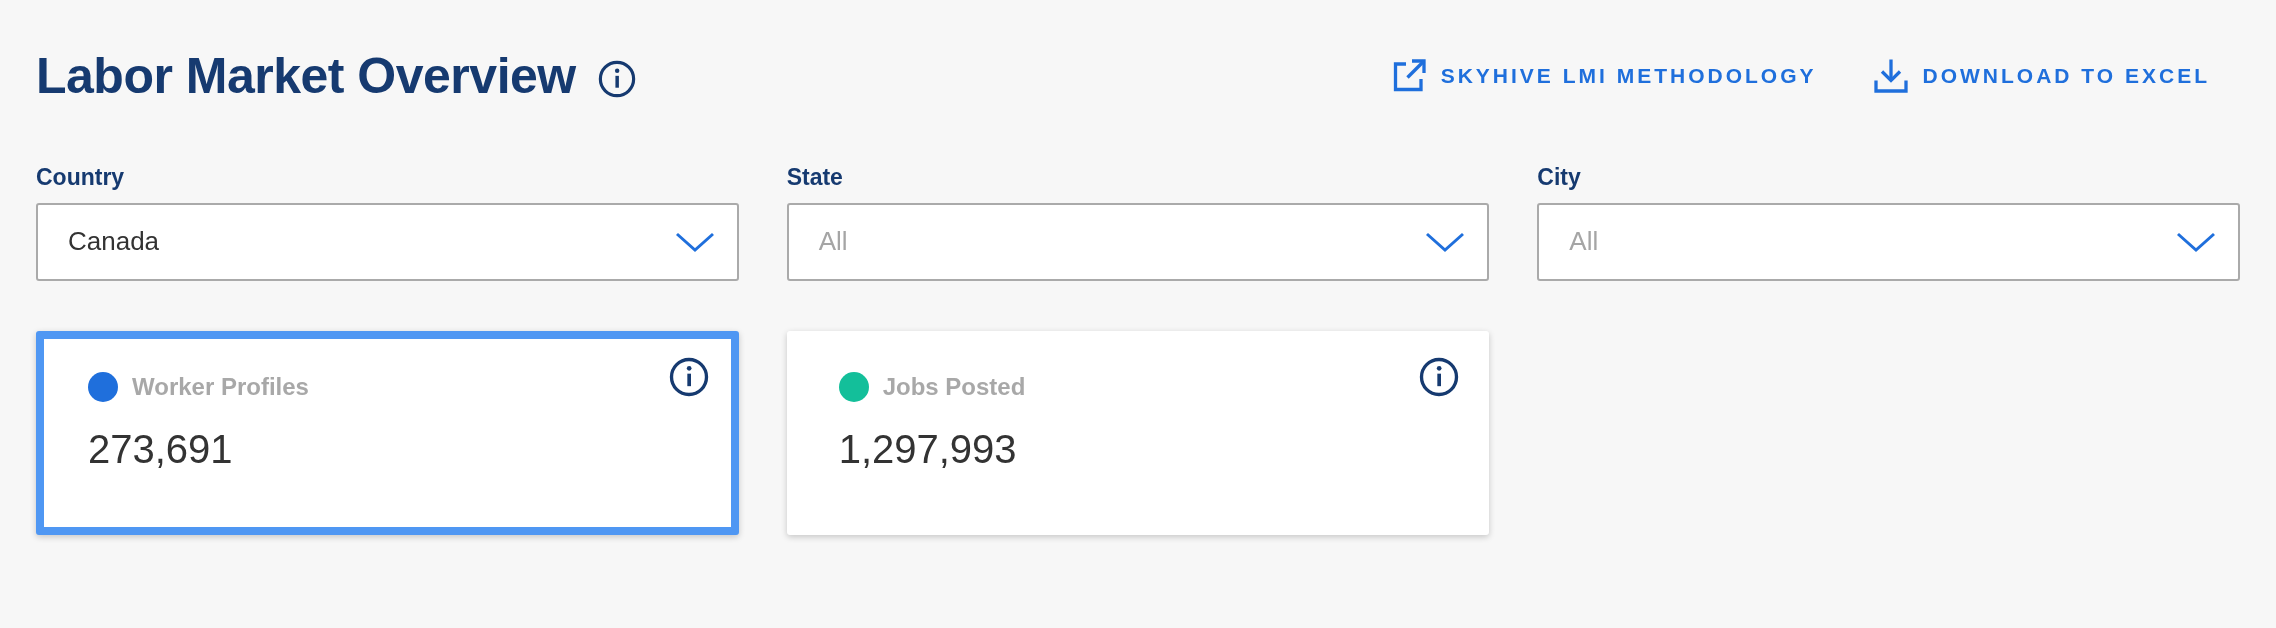 This screenshot has height=628, width=2276. What do you see at coordinates (1603, 76) in the screenshot?
I see `methodology-link: SKYHIVE LMI METHODOLOGY` at bounding box center [1603, 76].